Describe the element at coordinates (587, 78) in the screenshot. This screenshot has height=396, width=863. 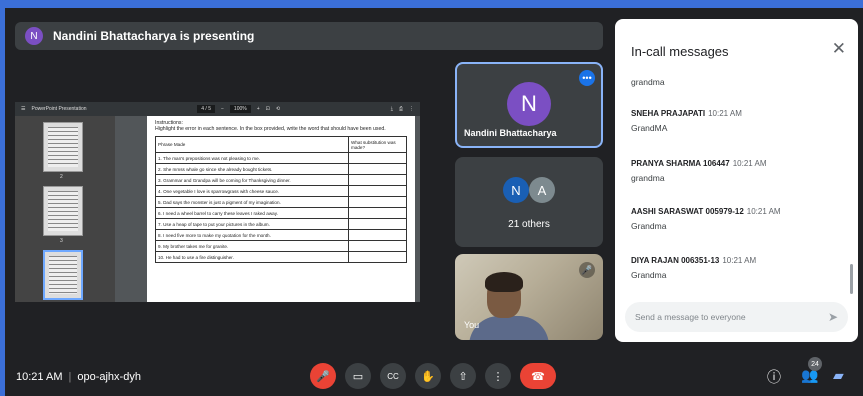
I see `more-dots-icon: •••` at that location.